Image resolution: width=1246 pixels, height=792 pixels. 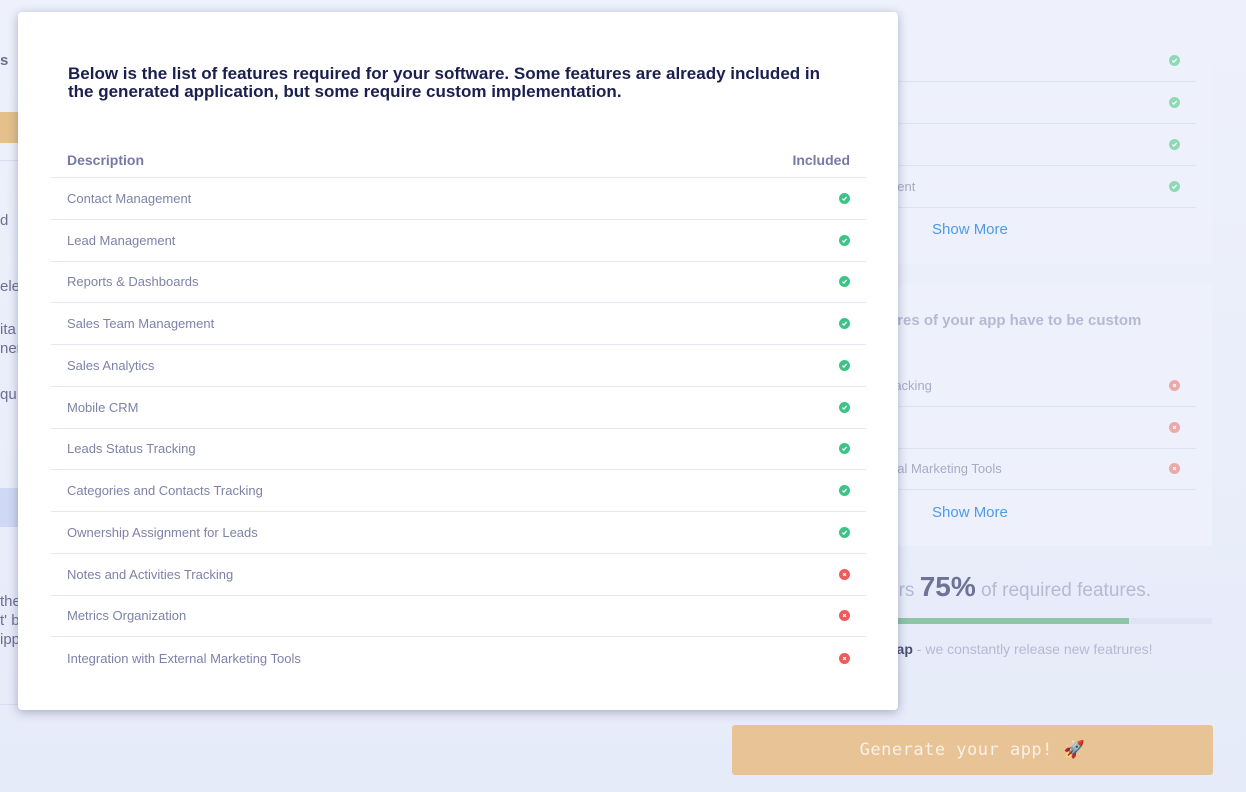 I want to click on feature-name: Notes and Activities Tracking, so click(x=150, y=574).